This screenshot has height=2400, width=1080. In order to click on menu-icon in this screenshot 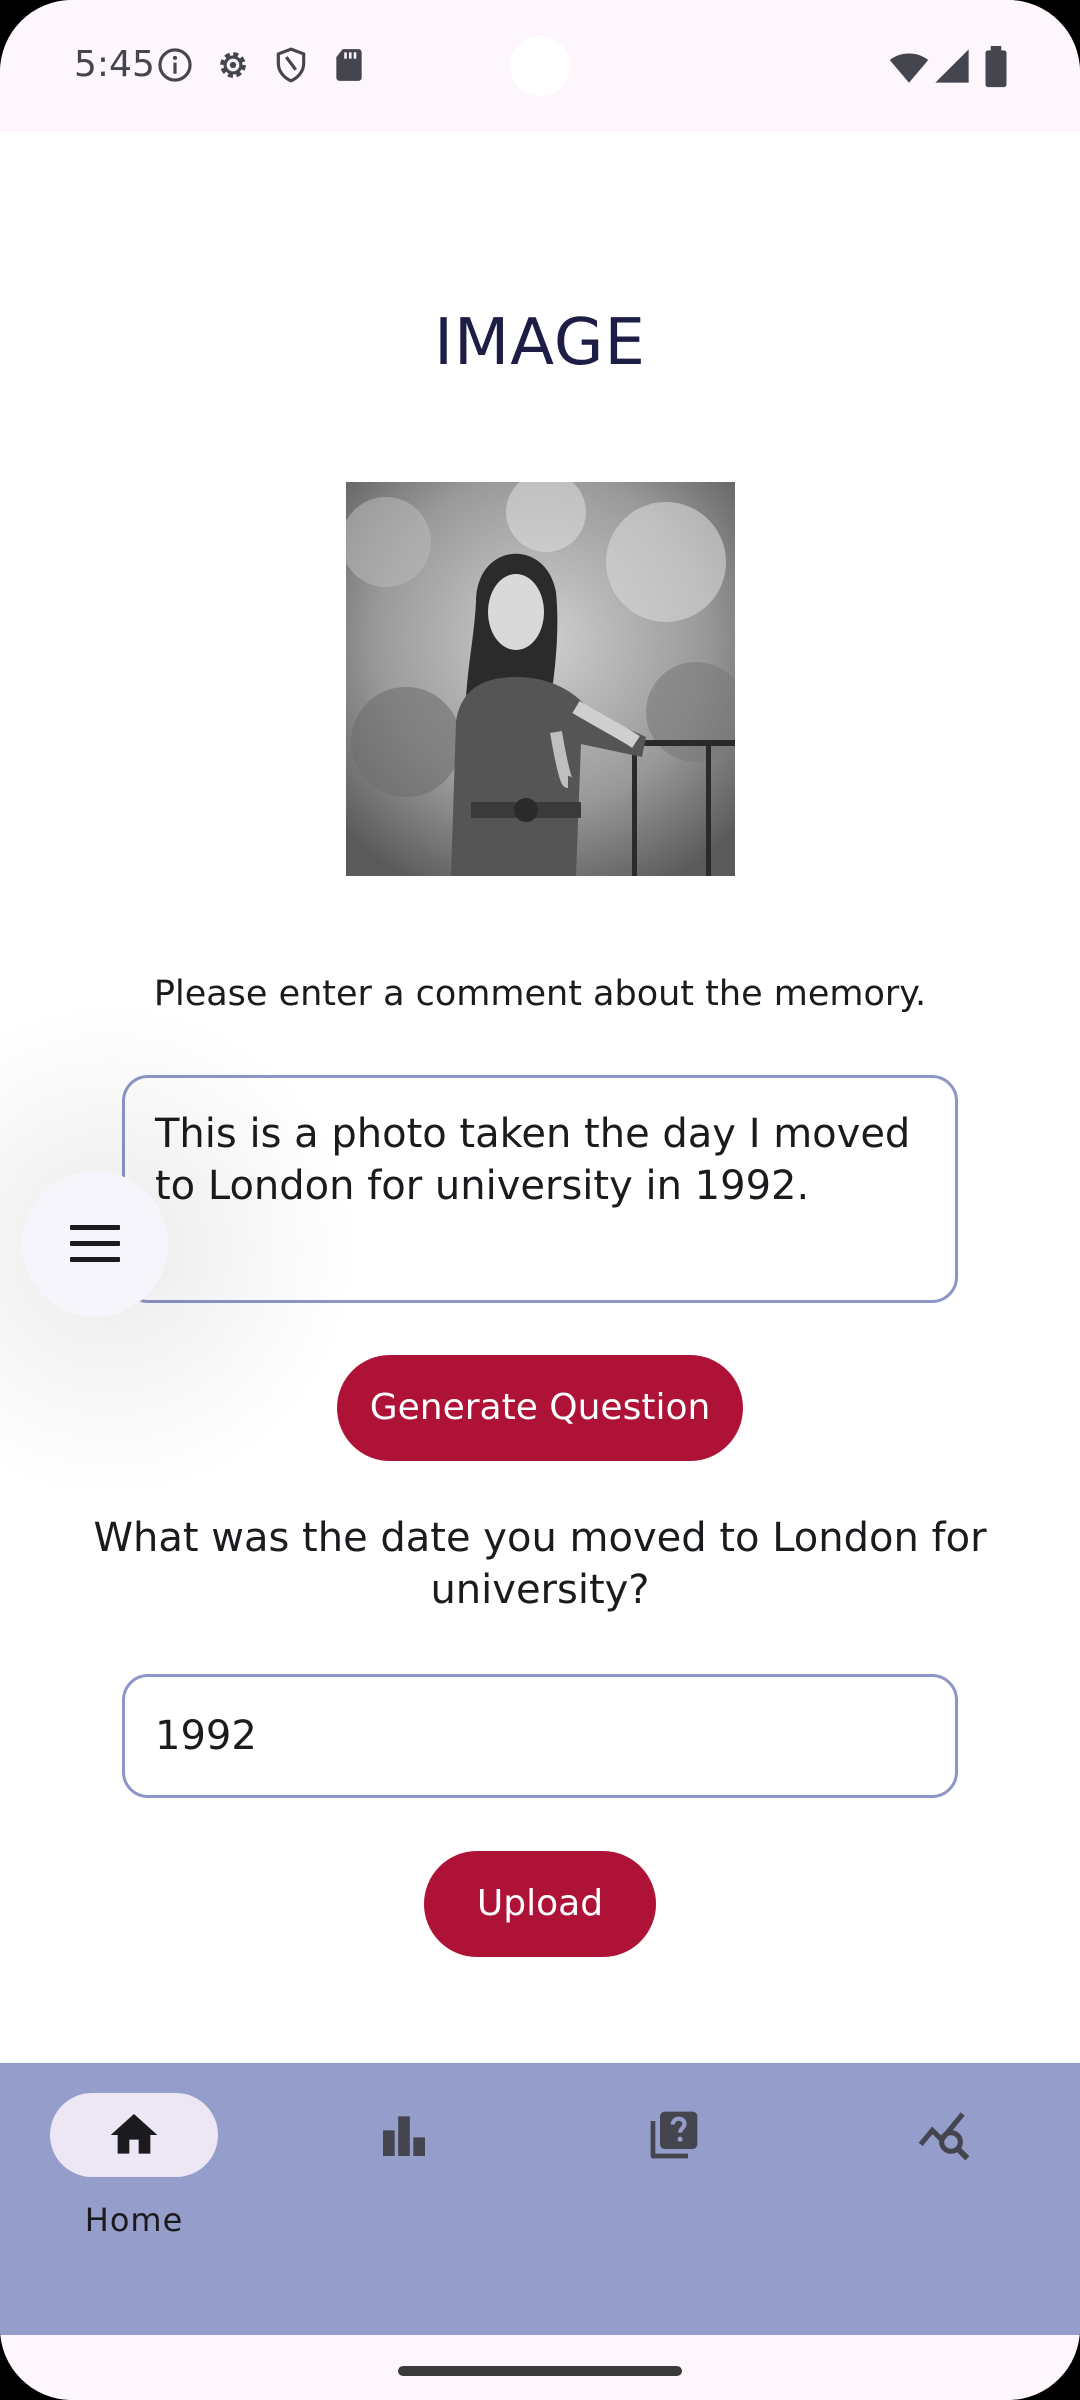, I will do `click(95, 1243)`.